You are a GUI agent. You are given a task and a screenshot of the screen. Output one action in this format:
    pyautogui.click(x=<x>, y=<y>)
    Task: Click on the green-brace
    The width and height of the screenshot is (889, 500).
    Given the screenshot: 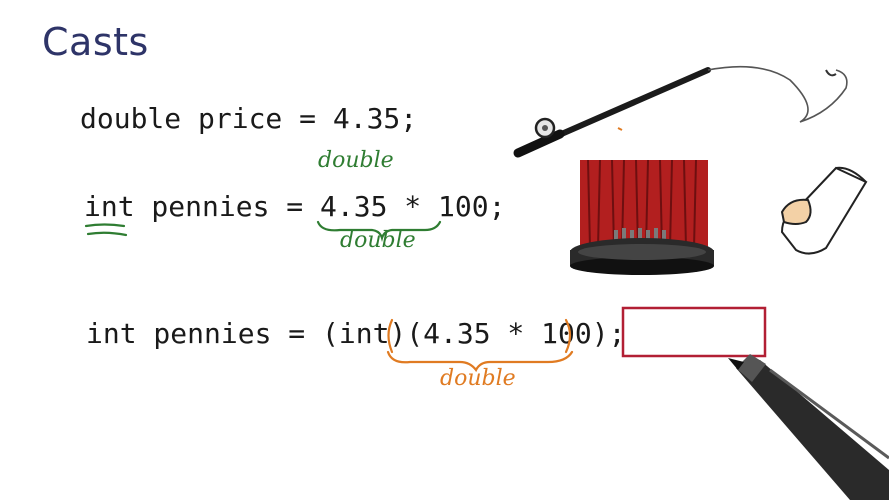 What is the action you would take?
    pyautogui.click(x=379, y=231)
    